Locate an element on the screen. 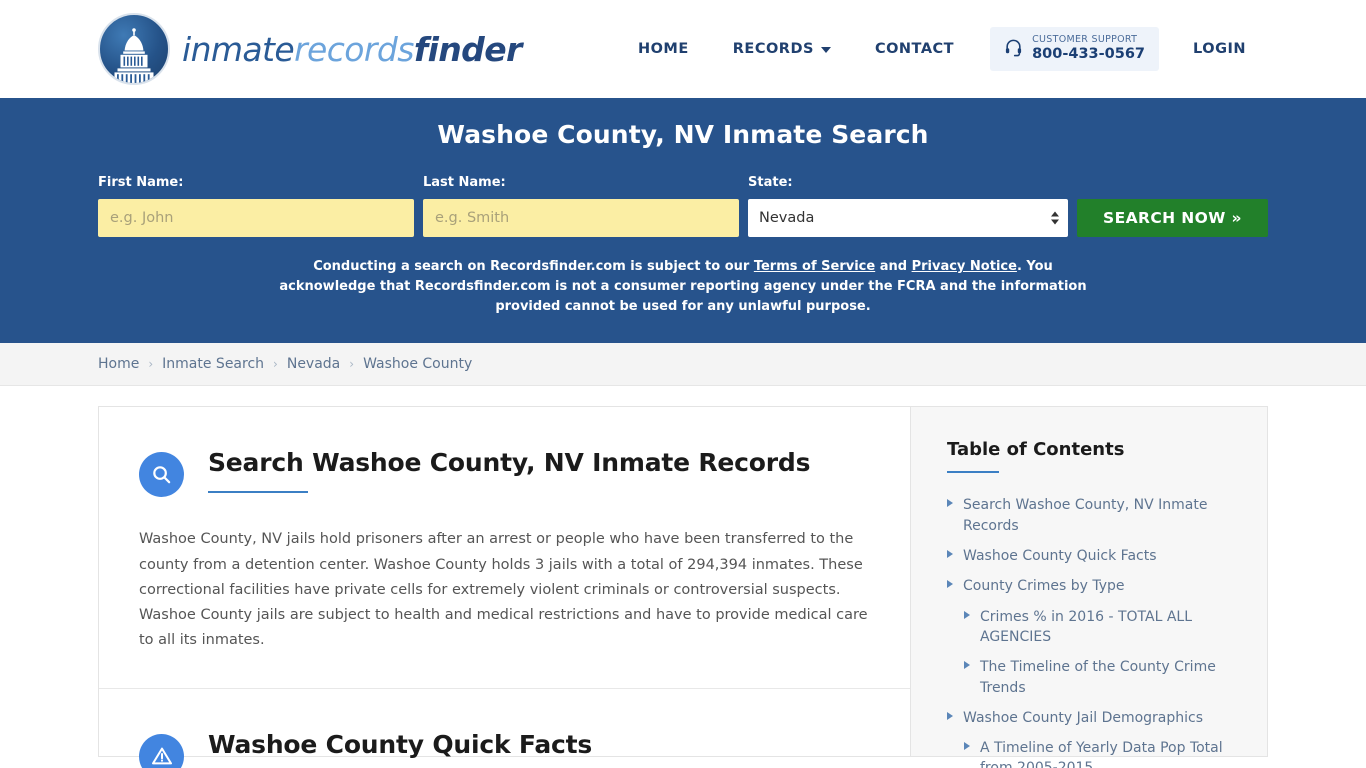  last-name-field-group: Last Name: is located at coordinates (581, 206).